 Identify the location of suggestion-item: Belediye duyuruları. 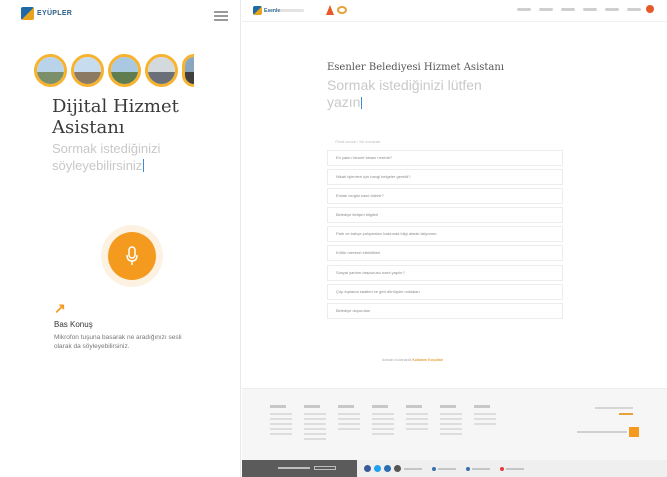
(445, 310).